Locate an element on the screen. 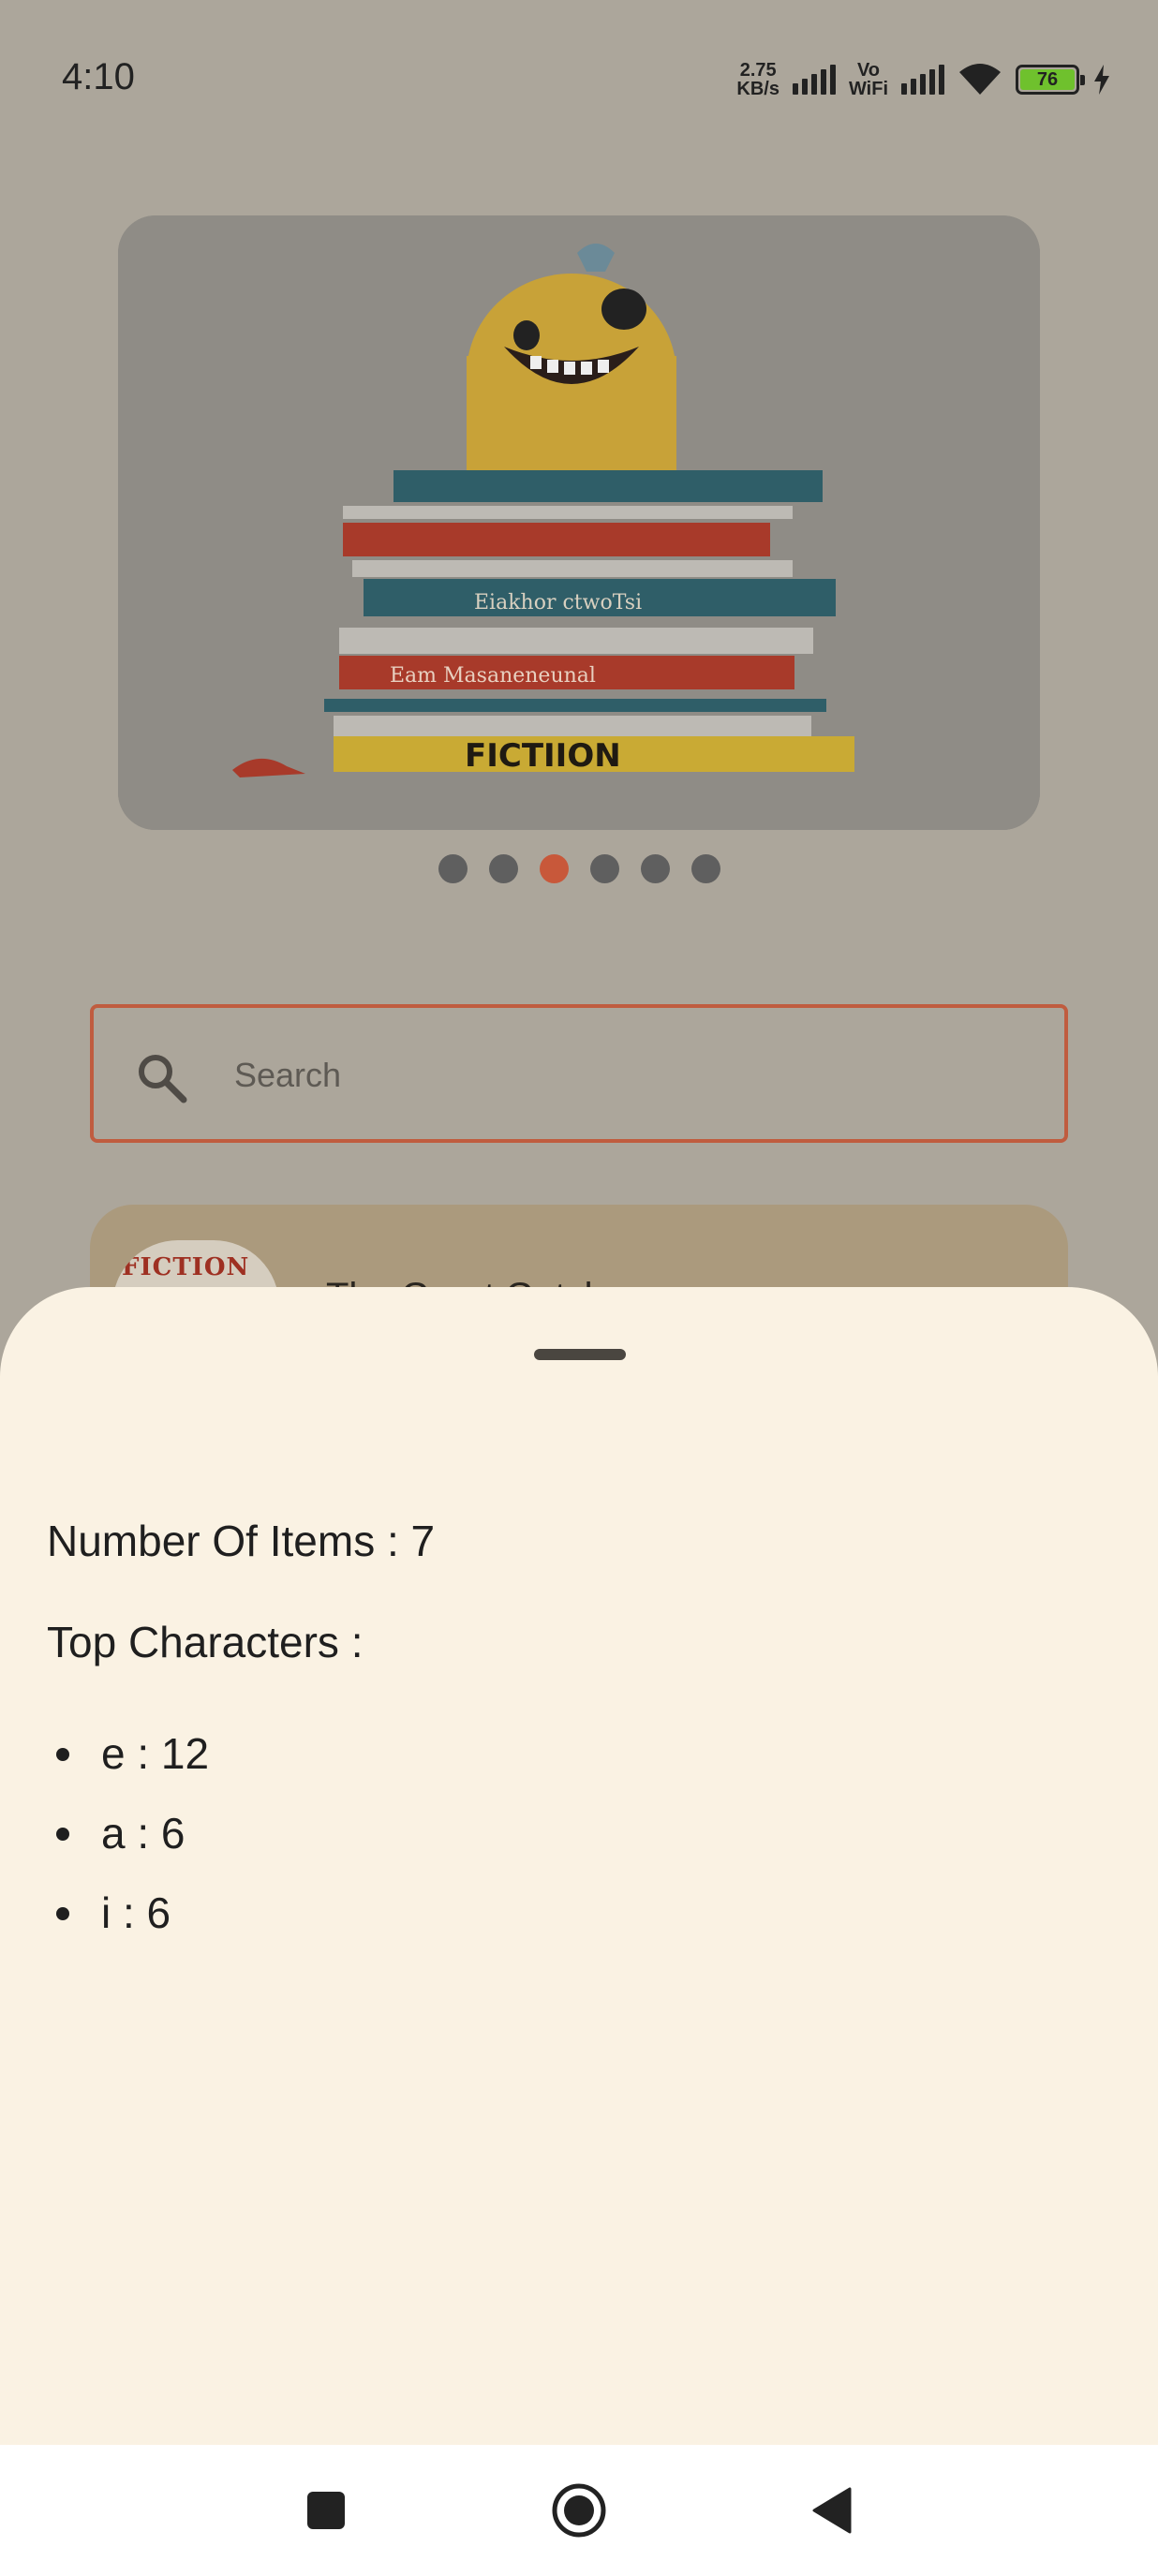 This screenshot has height=2576, width=1158. search-field is located at coordinates (579, 1073).